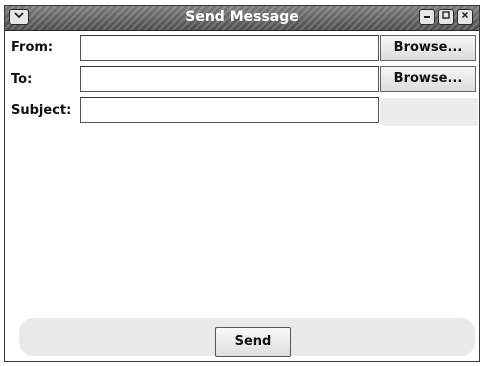 This screenshot has width=486, height=366. Describe the element at coordinates (429, 112) in the screenshot. I see `subject-row-shade` at that location.